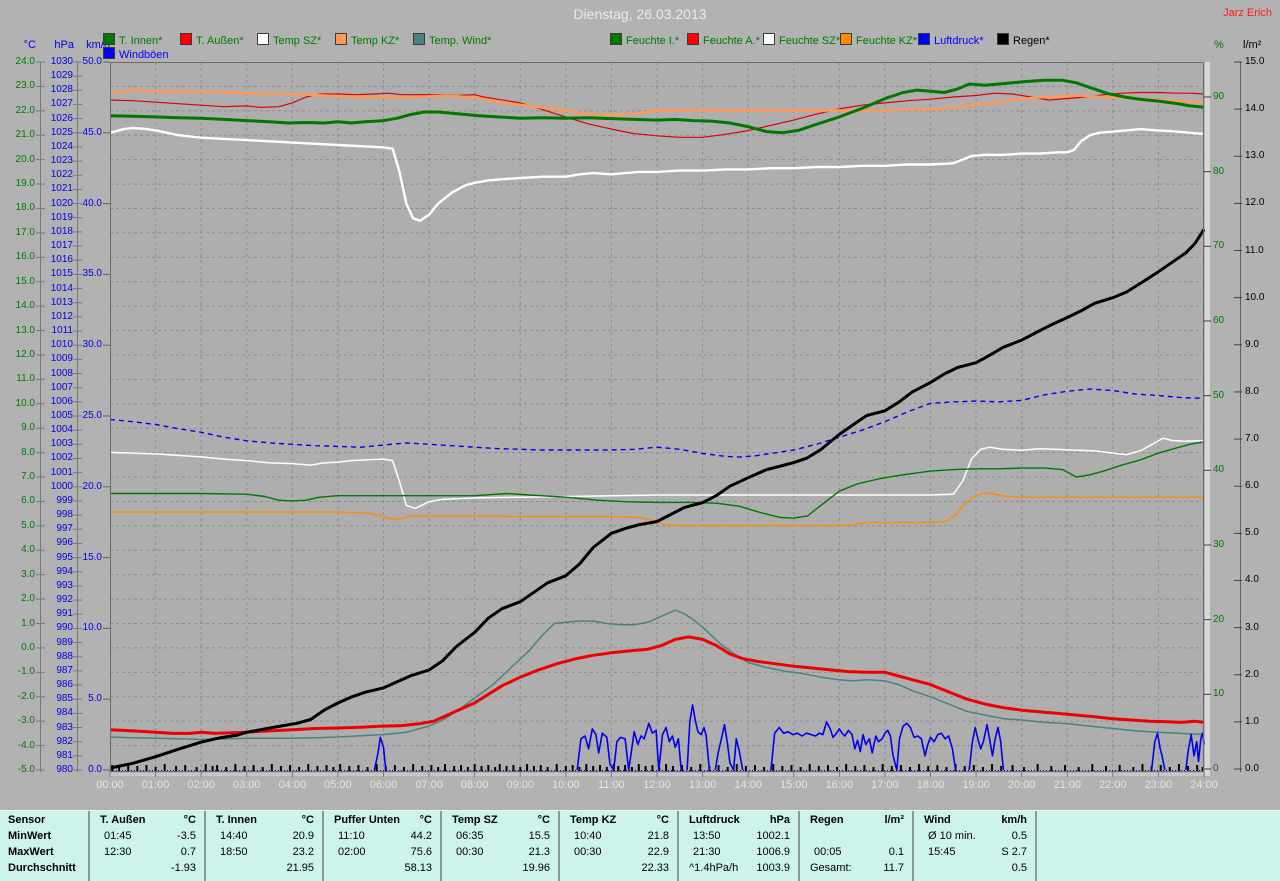 The image size is (1280, 881). What do you see at coordinates (748, 785) in the screenshot?
I see `time-tick-label: 14:00` at bounding box center [748, 785].